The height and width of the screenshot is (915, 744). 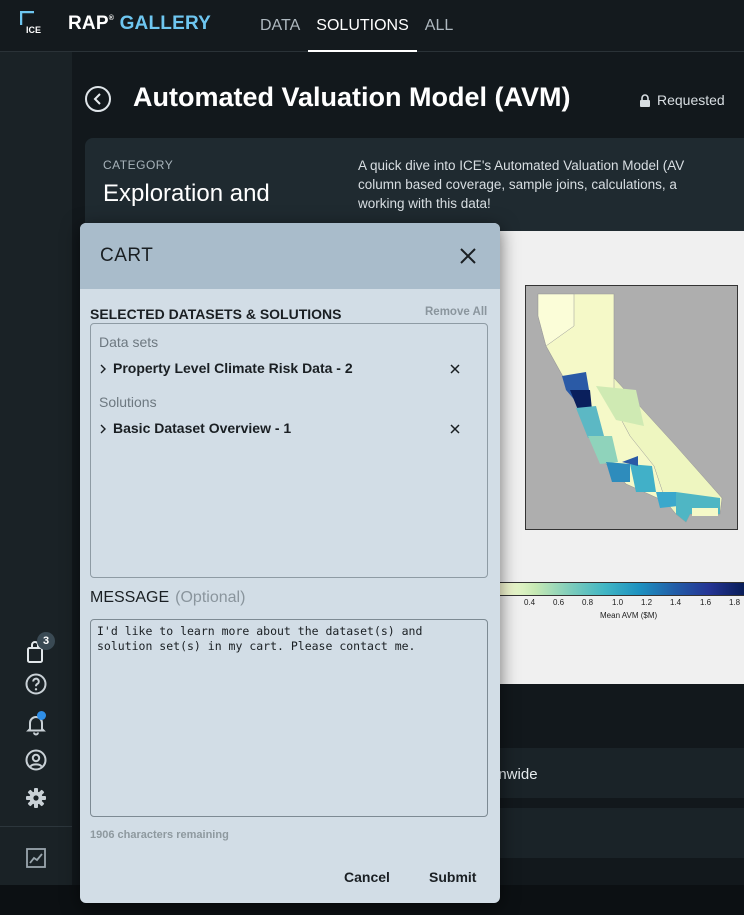 What do you see at coordinates (452, 877) in the screenshot?
I see `submit-button: Submit` at bounding box center [452, 877].